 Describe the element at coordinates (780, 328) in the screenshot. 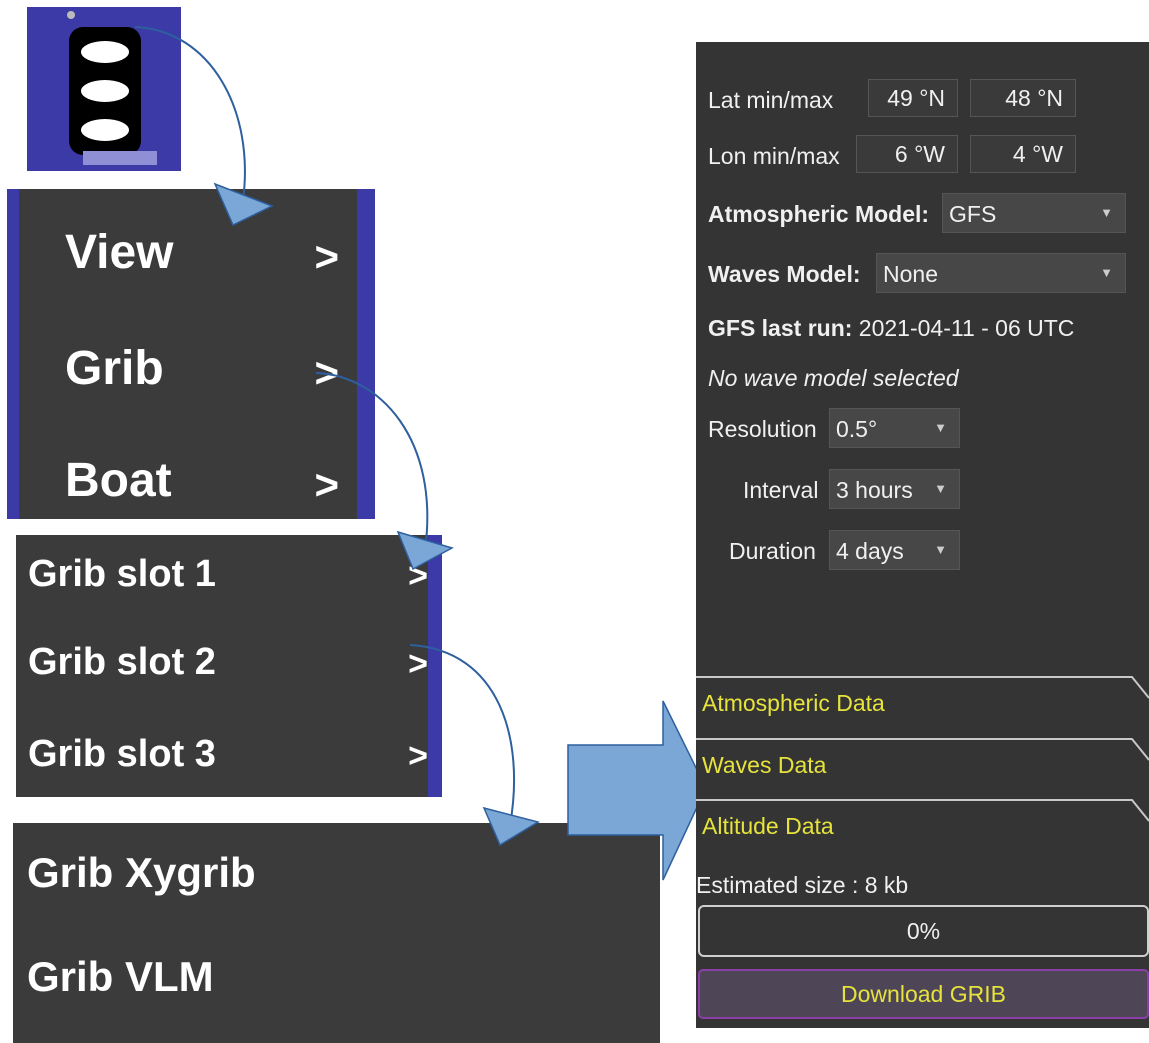

I see `last-run-label: GFS last run:` at that location.